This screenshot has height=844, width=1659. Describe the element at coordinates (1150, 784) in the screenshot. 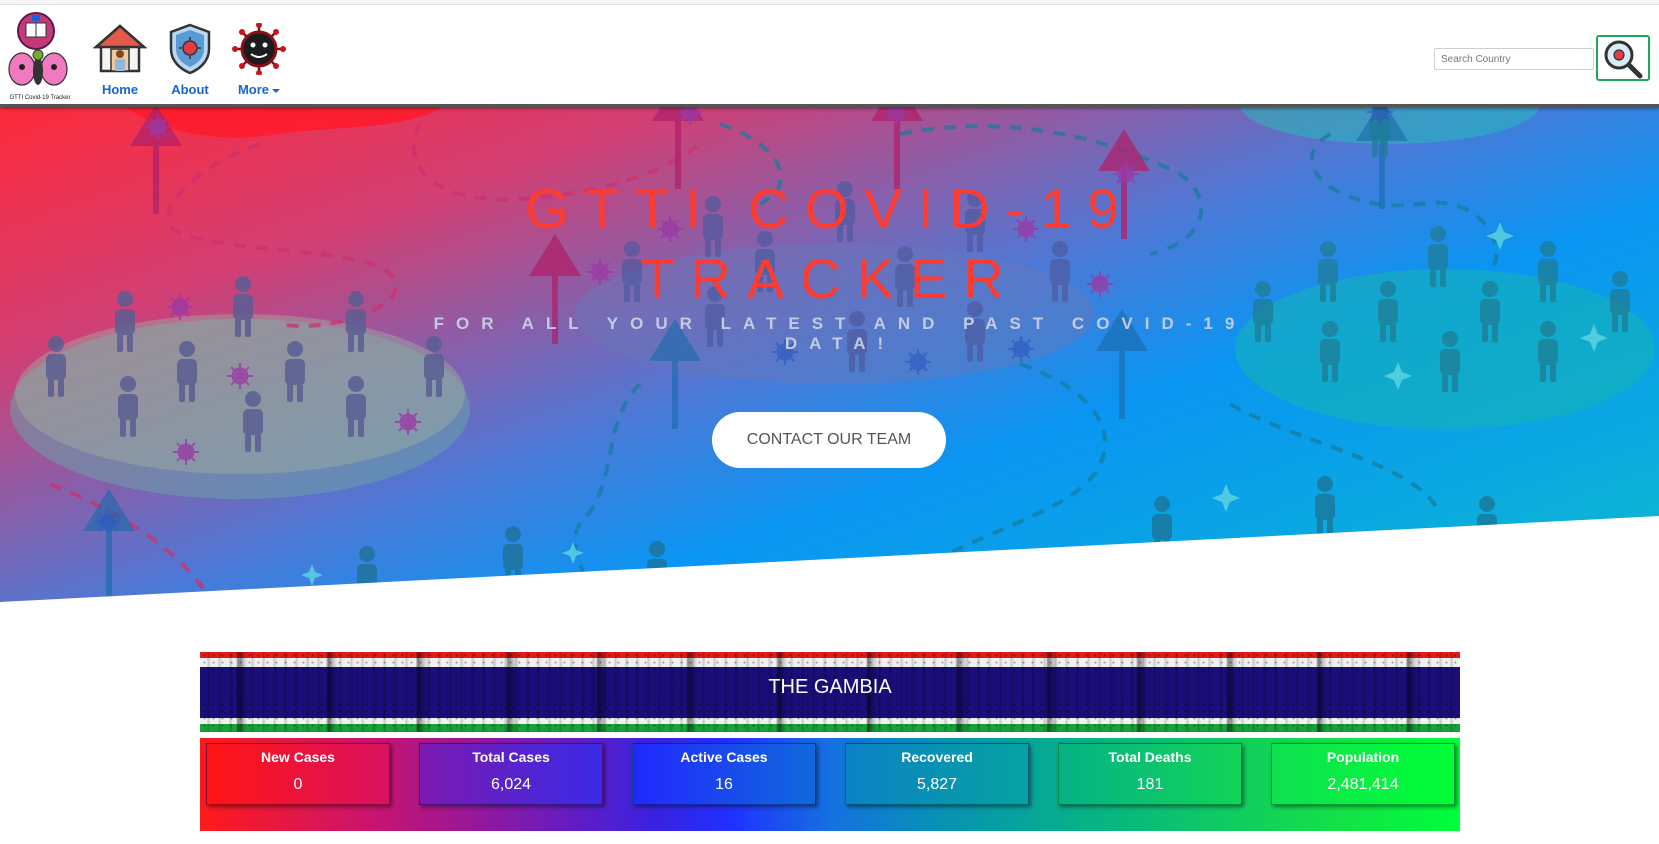

I see `stat-value: 181` at that location.